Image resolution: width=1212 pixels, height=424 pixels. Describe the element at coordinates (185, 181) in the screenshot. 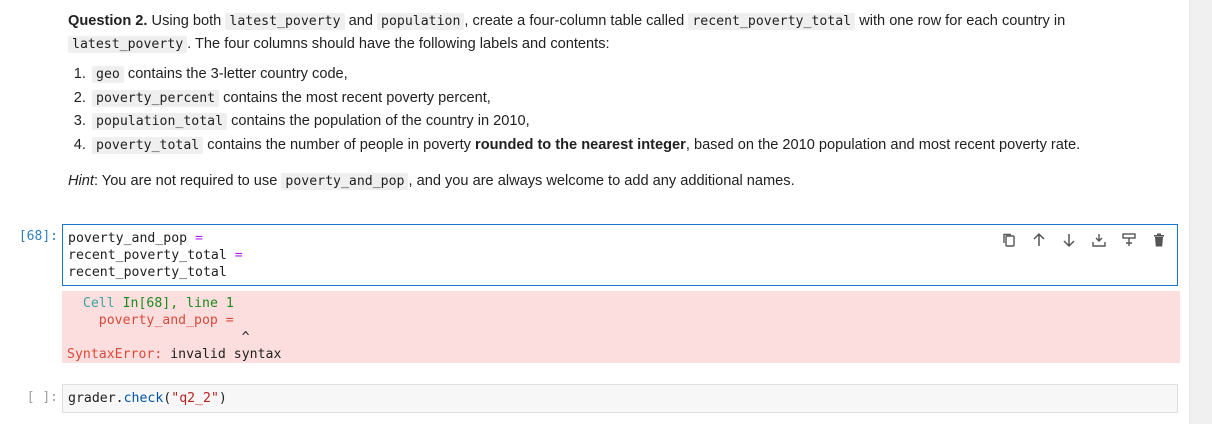

I see `hint-text: : You are not required to use` at that location.